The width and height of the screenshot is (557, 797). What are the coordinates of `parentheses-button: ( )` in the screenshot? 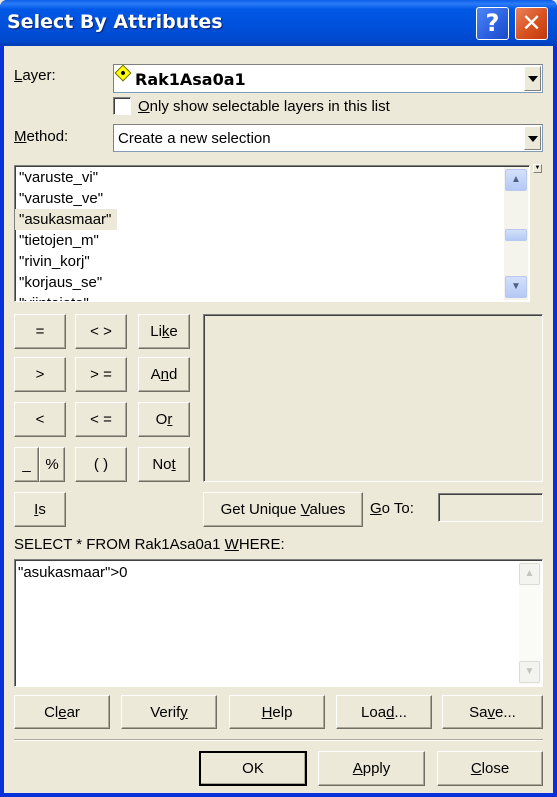 It's located at (101, 464).